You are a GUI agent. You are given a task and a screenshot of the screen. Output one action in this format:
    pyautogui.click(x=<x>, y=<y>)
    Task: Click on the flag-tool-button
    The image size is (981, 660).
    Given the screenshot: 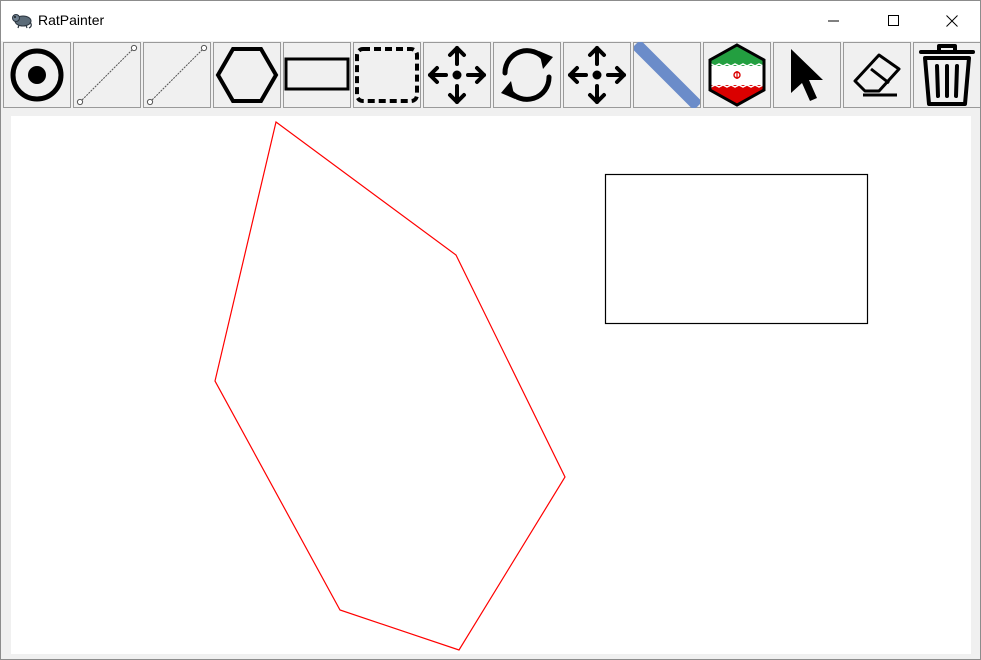 What is the action you would take?
    pyautogui.click(x=737, y=75)
    